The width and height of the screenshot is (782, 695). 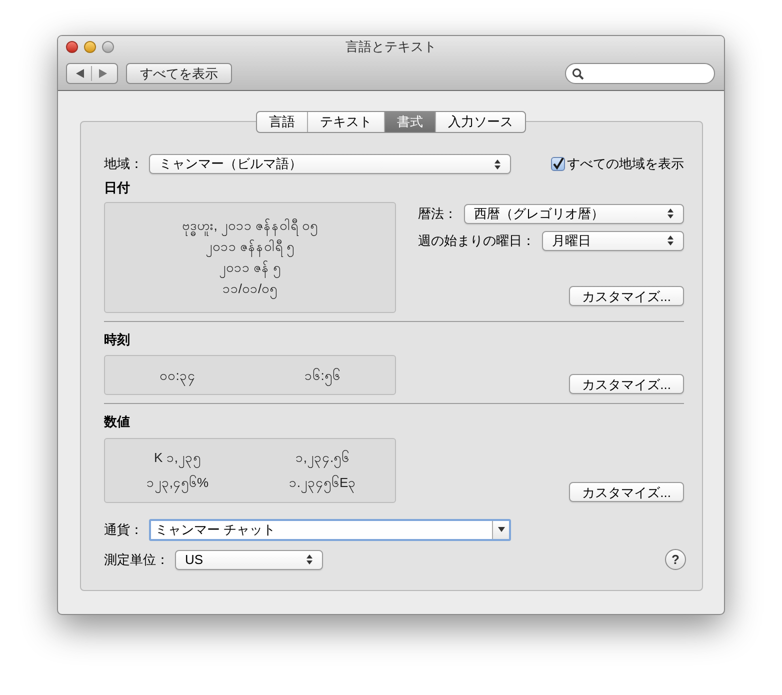 What do you see at coordinates (558, 164) in the screenshot?
I see `checkbox` at bounding box center [558, 164].